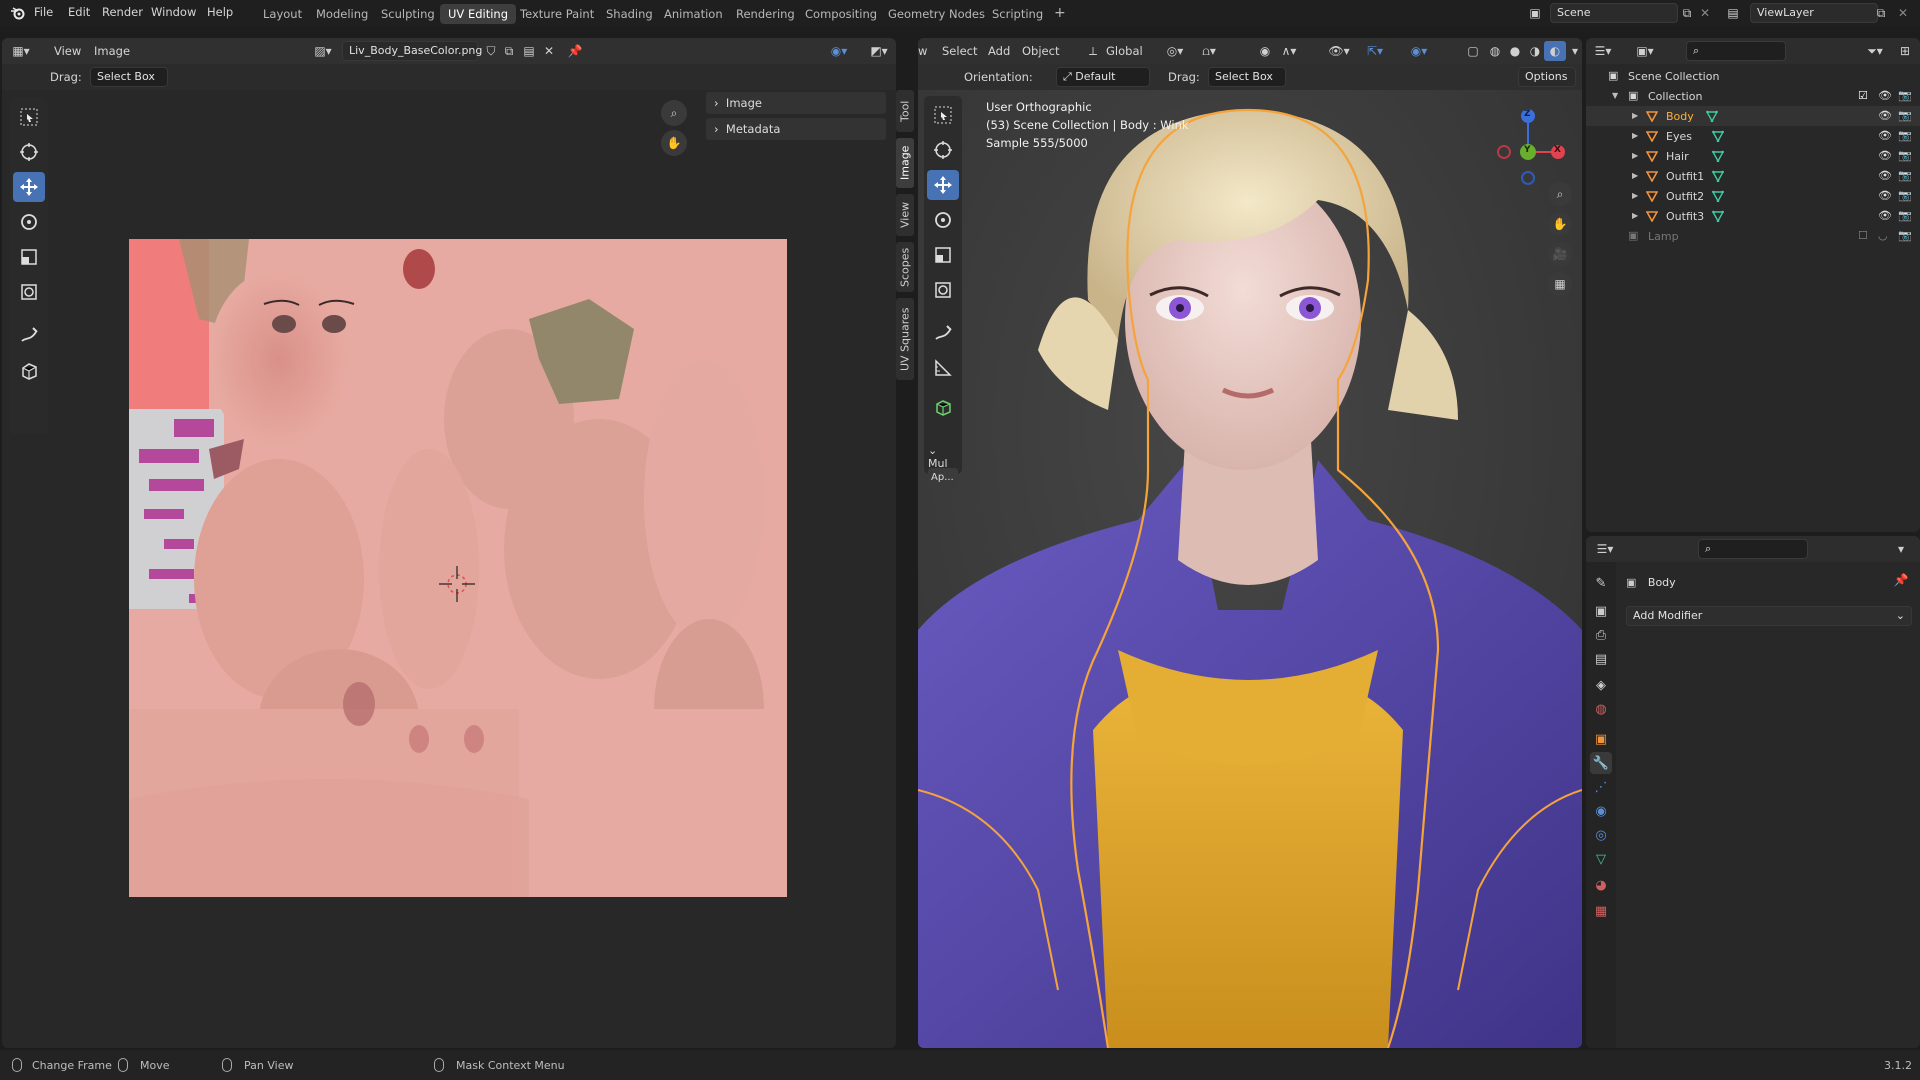 This screenshot has height=1080, width=1920. I want to click on filter-icon: ⏷▾, so click(1875, 51).